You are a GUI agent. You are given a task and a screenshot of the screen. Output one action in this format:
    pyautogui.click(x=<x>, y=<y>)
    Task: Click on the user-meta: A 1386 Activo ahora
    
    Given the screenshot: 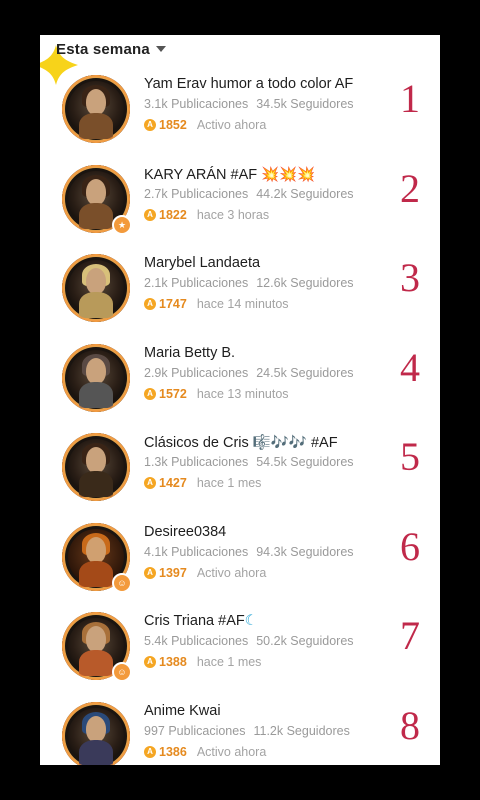 What is the action you would take?
    pyautogui.click(x=205, y=752)
    